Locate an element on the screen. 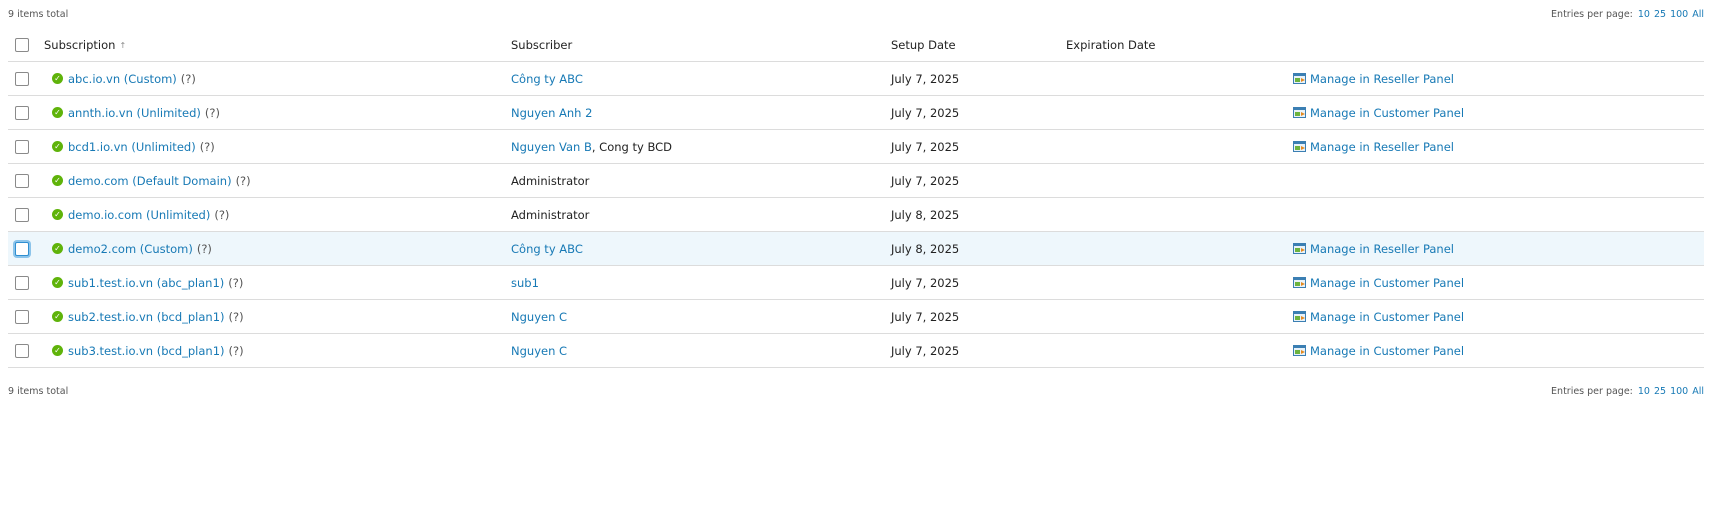 This screenshot has width=1712, height=524. subscriber-text: Administrator is located at coordinates (550, 180).